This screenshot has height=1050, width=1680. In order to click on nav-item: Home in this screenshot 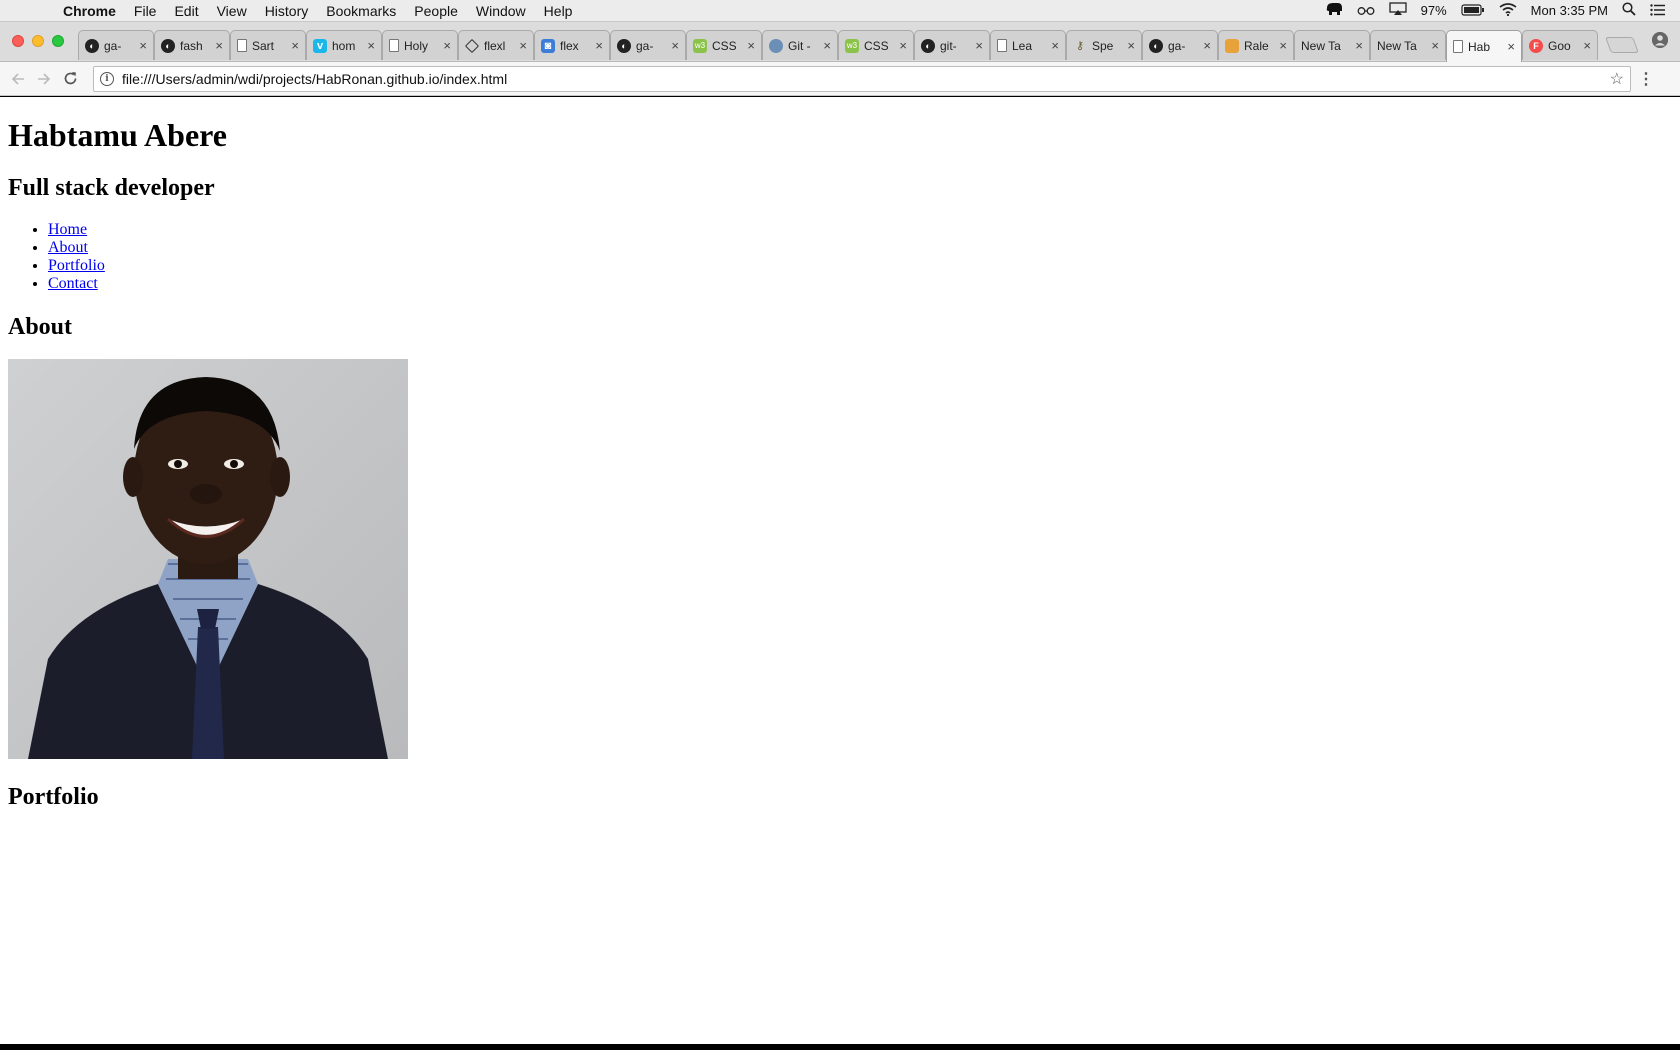, I will do `click(860, 230)`.